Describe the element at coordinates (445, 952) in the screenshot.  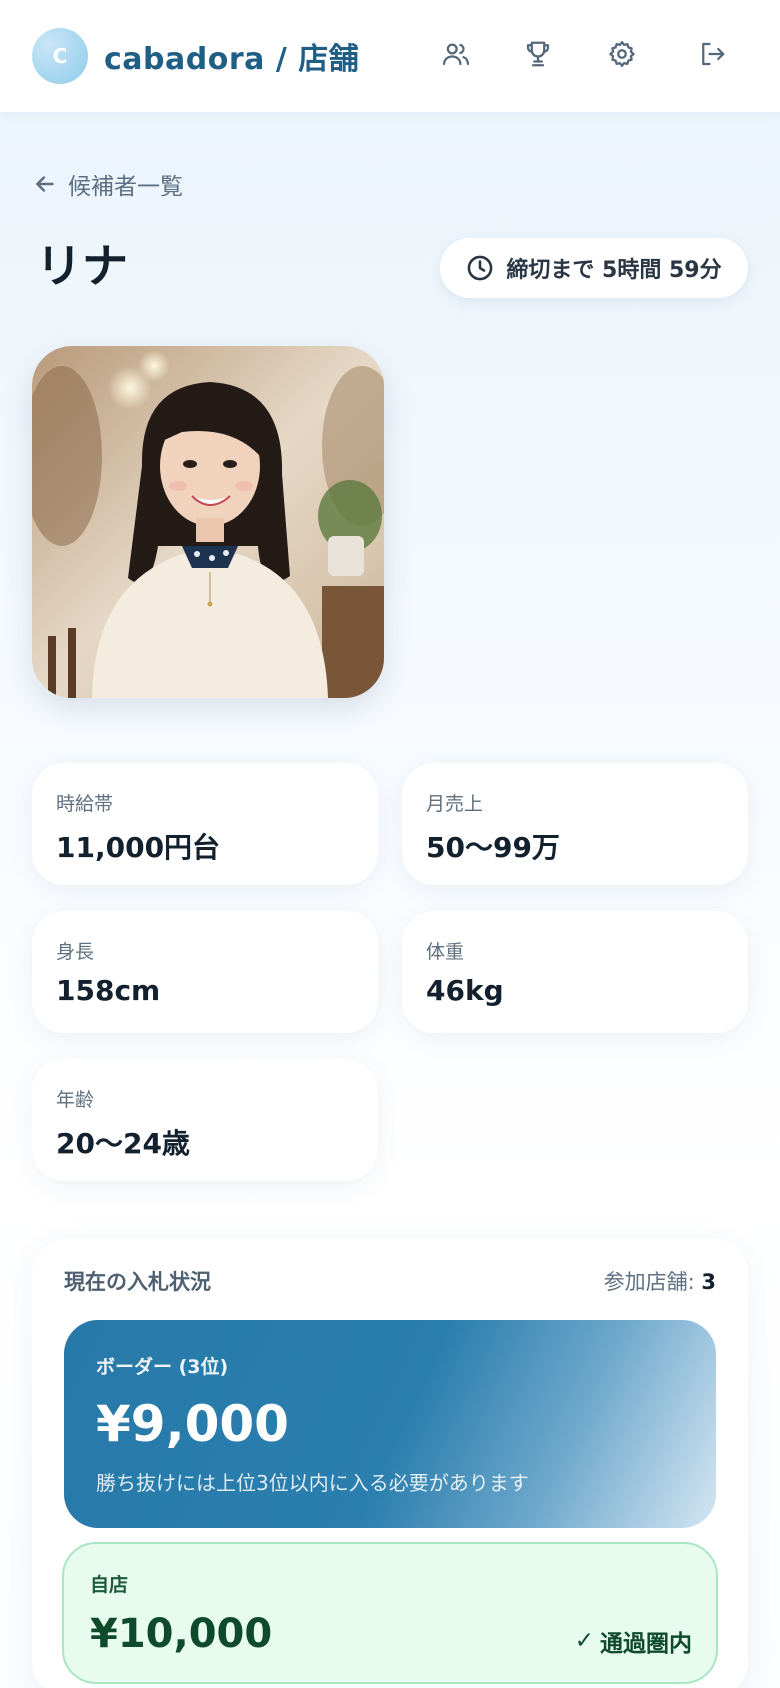
I see `stat-label: 体重` at that location.